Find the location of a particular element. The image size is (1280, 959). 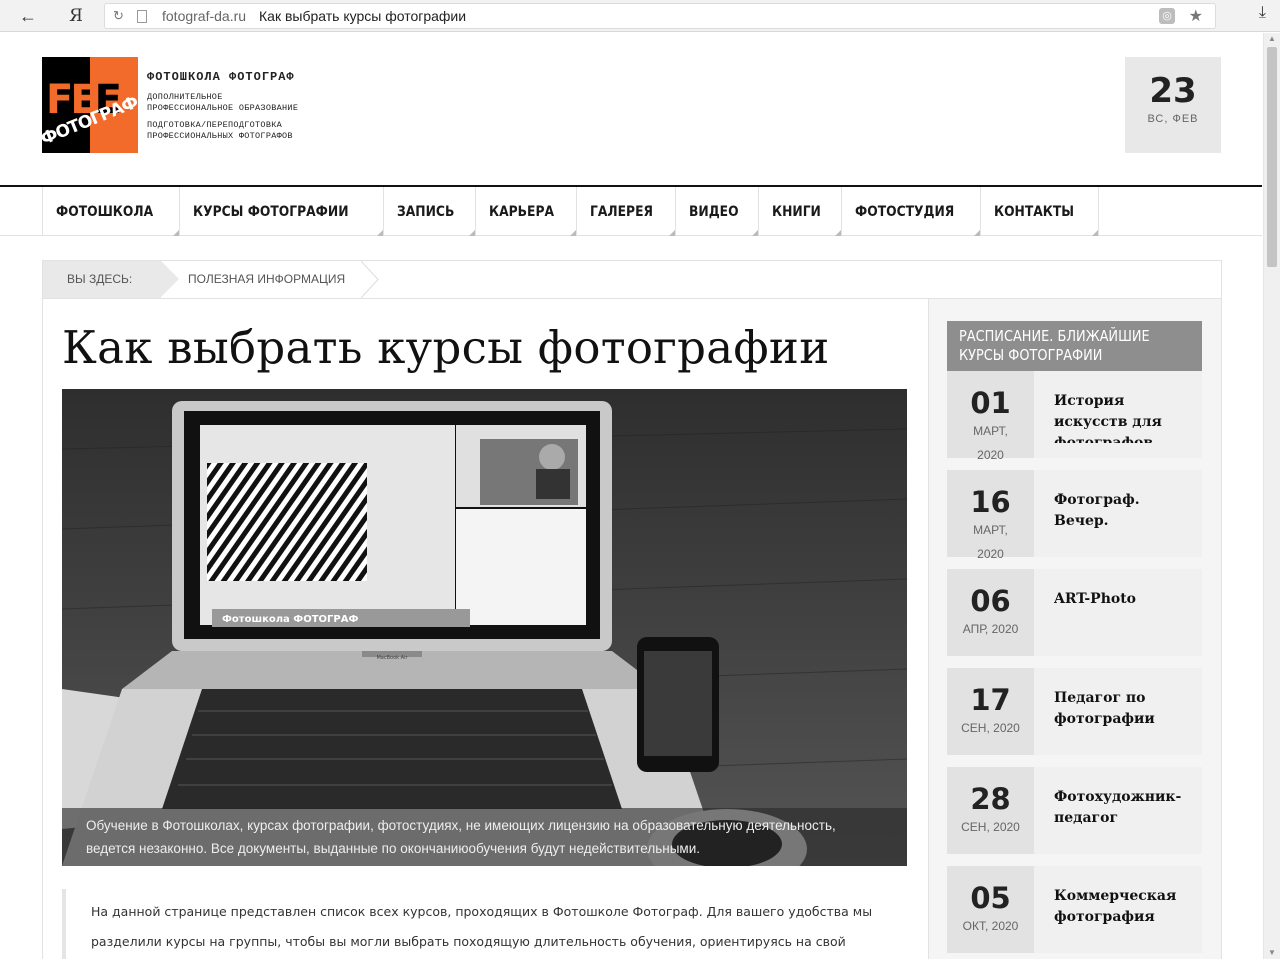

nav-item-contacts: КОНТАКТЫ is located at coordinates (1040, 211).